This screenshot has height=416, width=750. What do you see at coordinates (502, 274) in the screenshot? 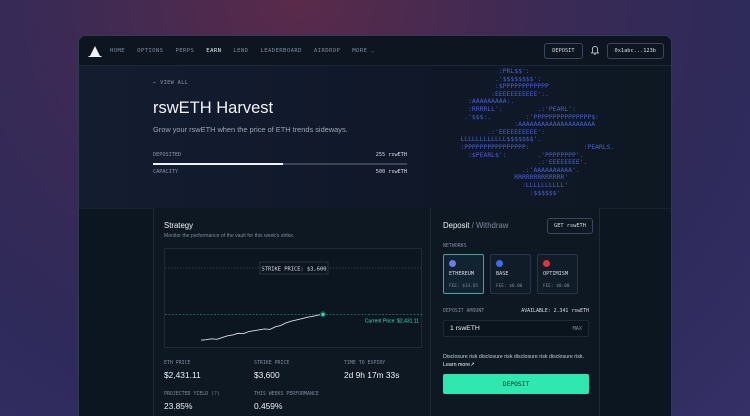
I see `network-name: BASE` at bounding box center [502, 274].